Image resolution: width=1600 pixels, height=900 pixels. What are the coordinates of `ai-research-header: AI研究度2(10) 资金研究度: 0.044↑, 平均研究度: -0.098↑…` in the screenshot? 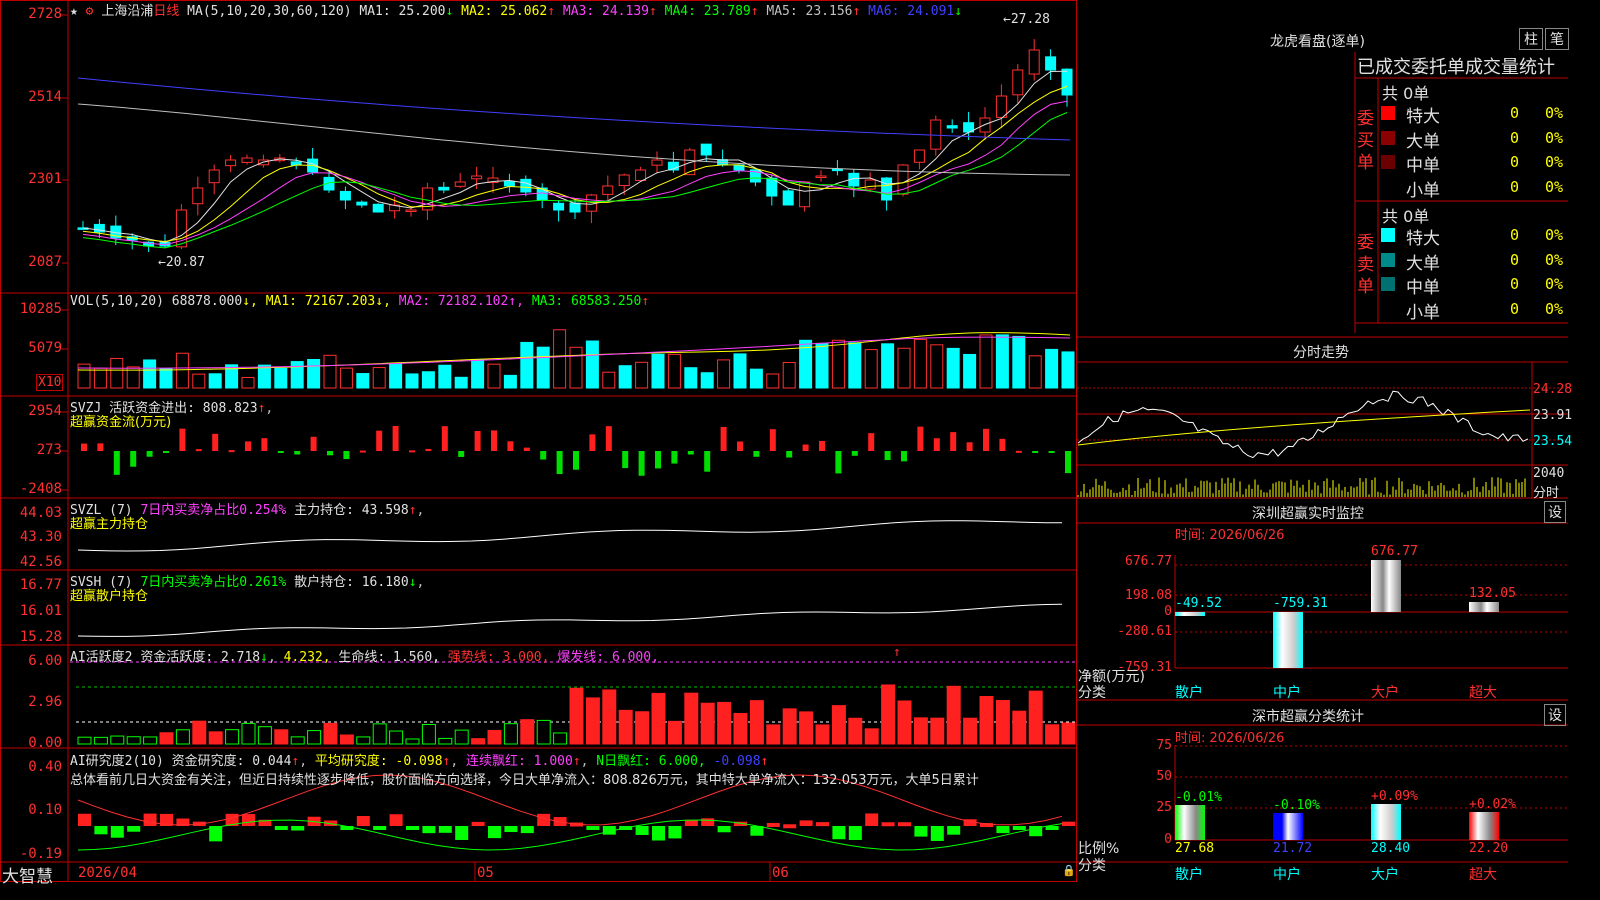 It's located at (419, 761).